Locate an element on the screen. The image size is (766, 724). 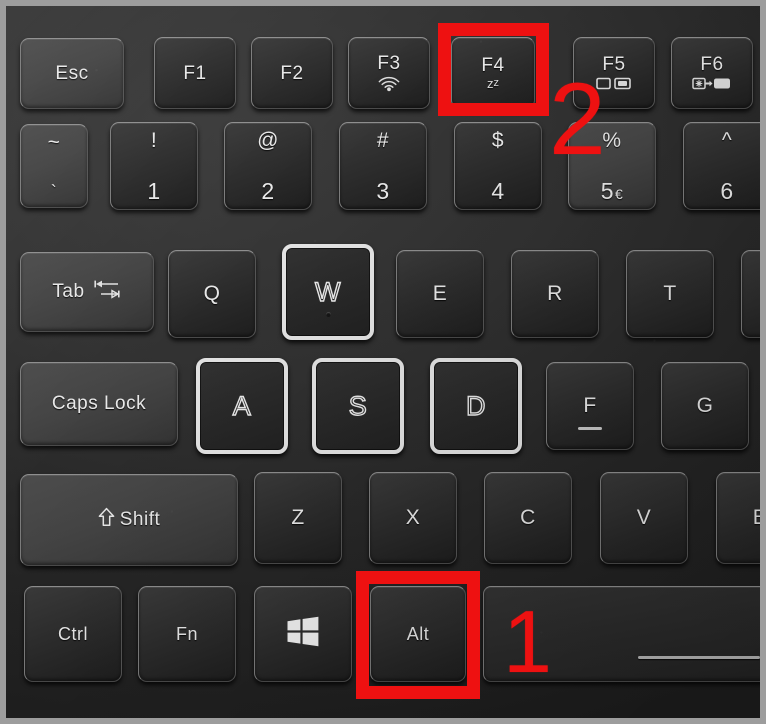
key-windows is located at coordinates (303, 634).